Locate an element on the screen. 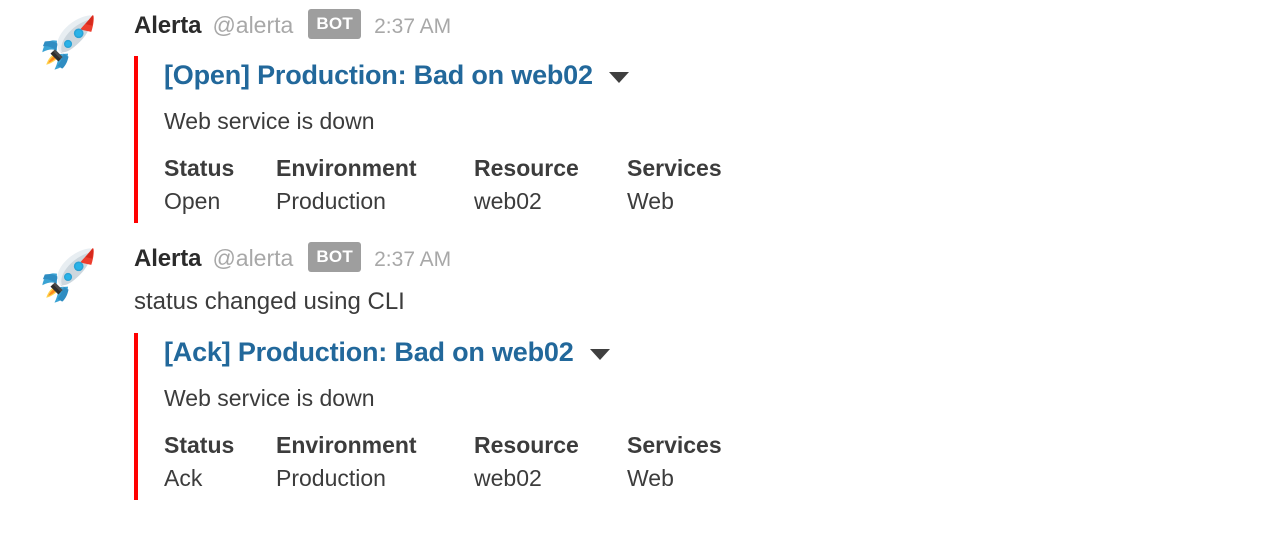  field-status: Status Ack is located at coordinates (220, 463).